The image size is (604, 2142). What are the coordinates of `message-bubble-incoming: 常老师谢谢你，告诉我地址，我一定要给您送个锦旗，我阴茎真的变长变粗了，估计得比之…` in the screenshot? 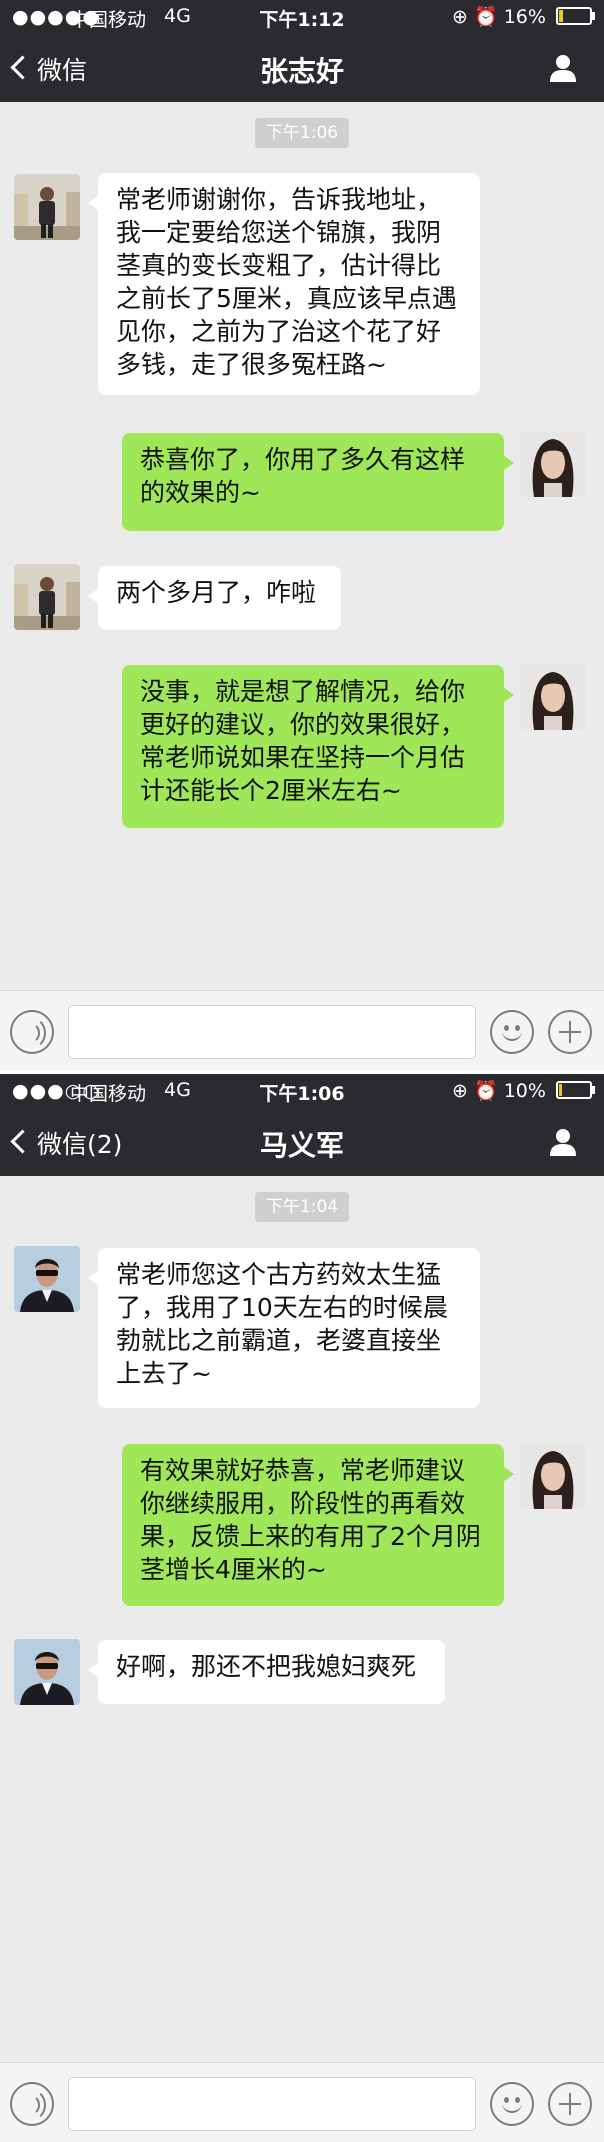 It's located at (284, 284).